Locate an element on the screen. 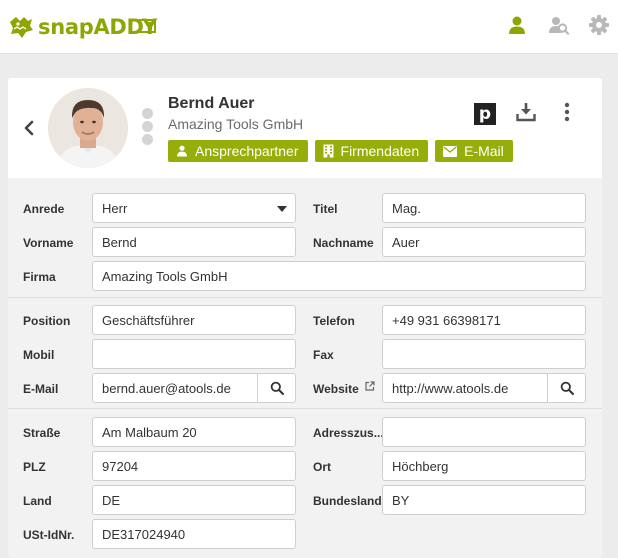 The width and height of the screenshot is (618, 558). search-contact-icon is located at coordinates (558, 25).